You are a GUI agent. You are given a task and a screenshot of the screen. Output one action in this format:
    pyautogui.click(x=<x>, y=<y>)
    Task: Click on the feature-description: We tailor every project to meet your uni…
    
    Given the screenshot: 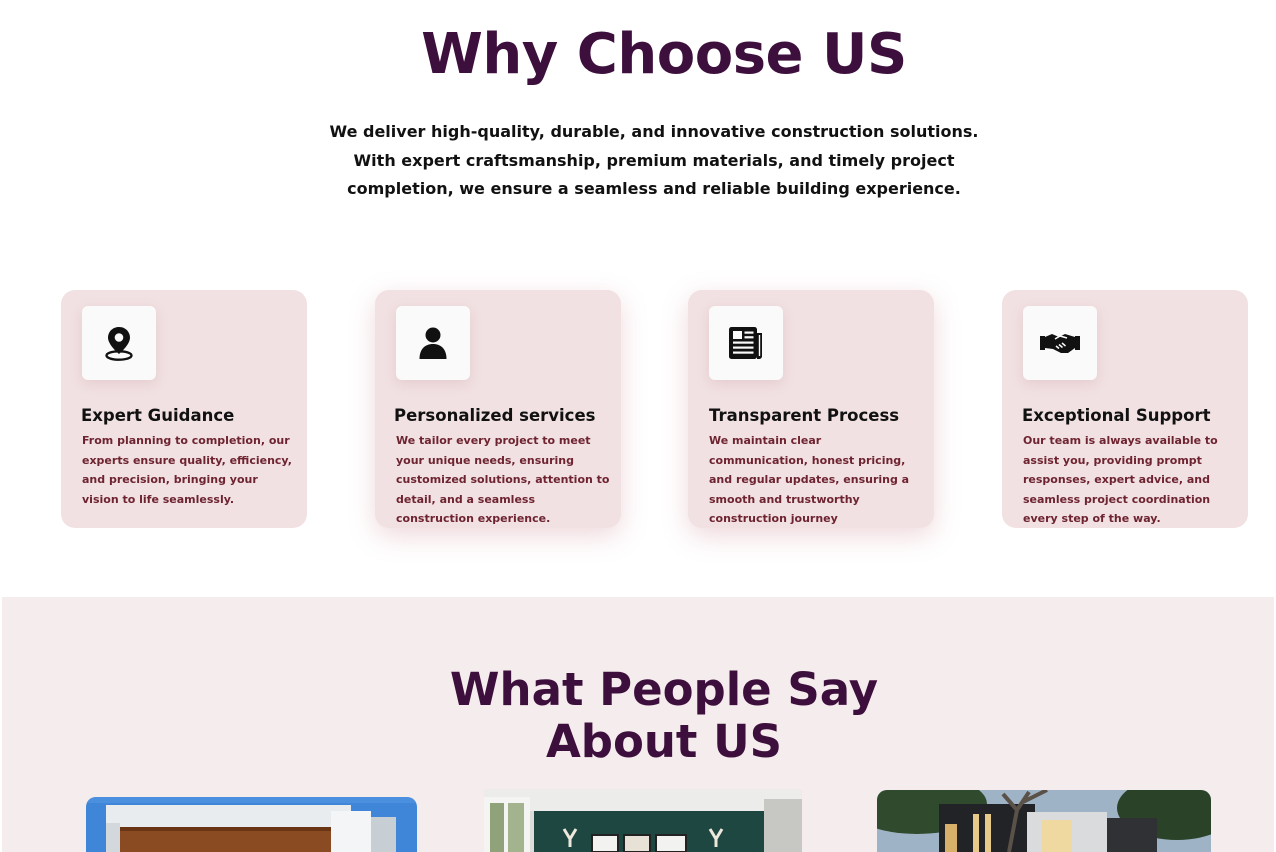 What is the action you would take?
    pyautogui.click(x=503, y=480)
    